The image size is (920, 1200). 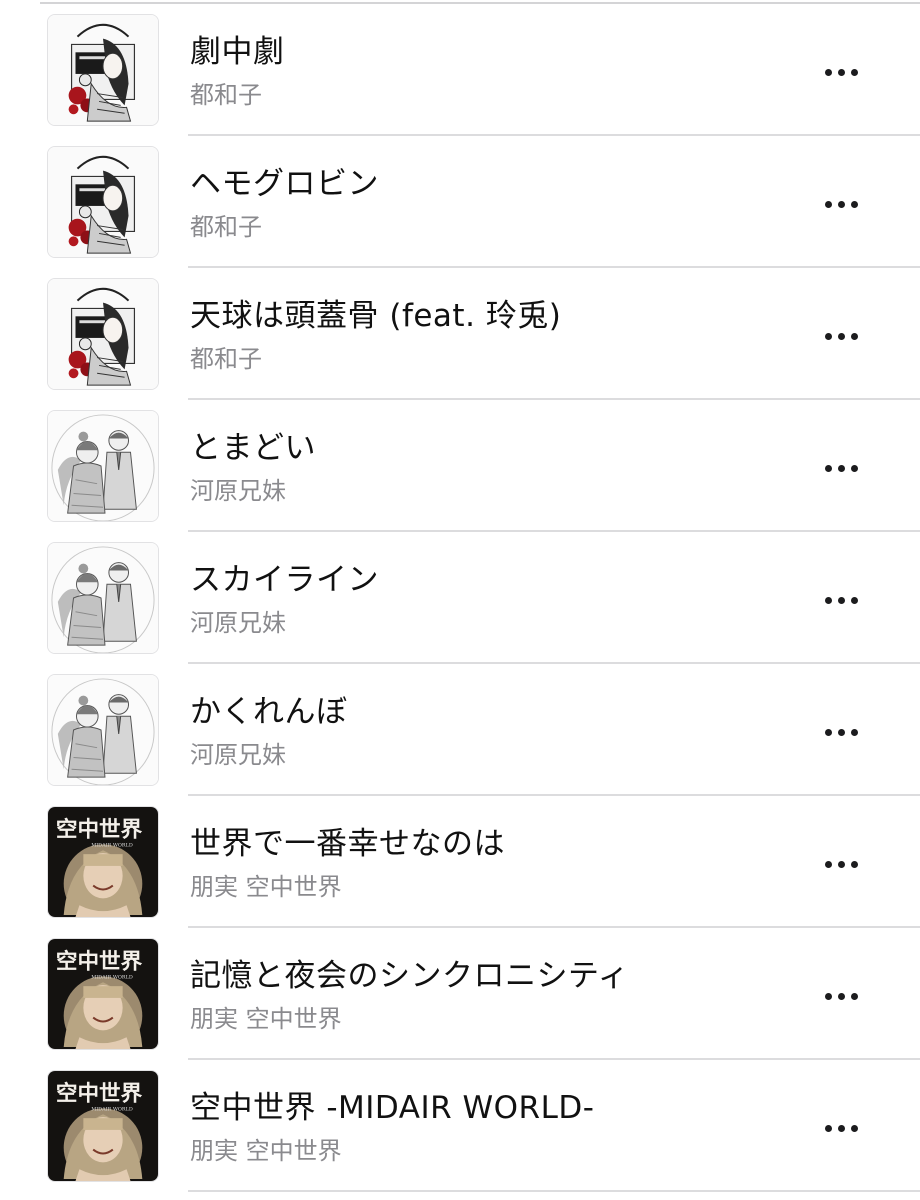 What do you see at coordinates (284, 184) in the screenshot?
I see `song-title: ヘモグロビン` at bounding box center [284, 184].